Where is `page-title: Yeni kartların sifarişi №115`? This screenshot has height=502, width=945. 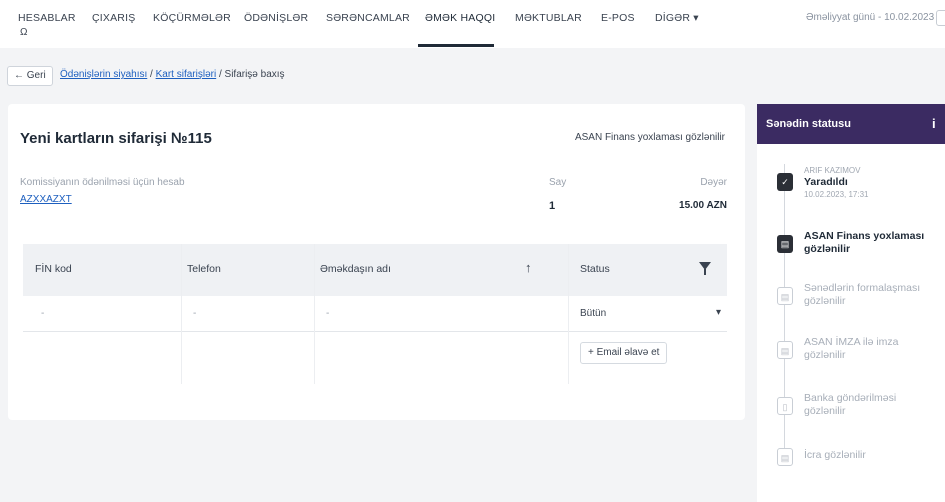 page-title: Yeni kartların sifarişi №115 is located at coordinates (116, 138).